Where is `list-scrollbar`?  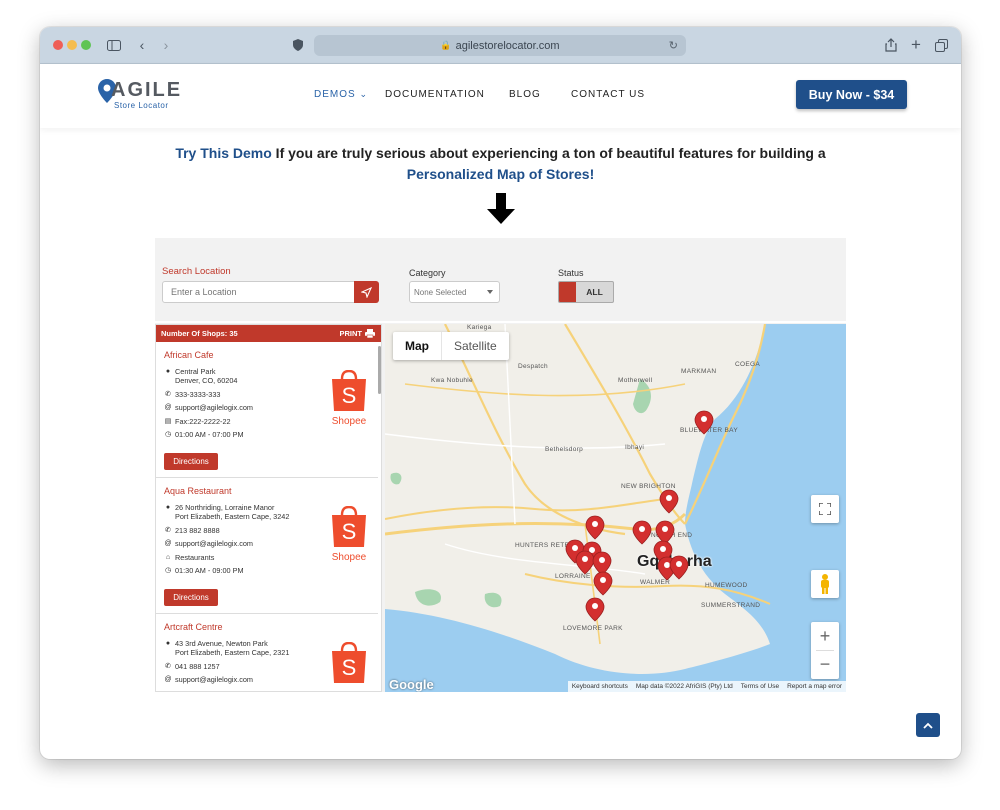 list-scrollbar is located at coordinates (379, 370).